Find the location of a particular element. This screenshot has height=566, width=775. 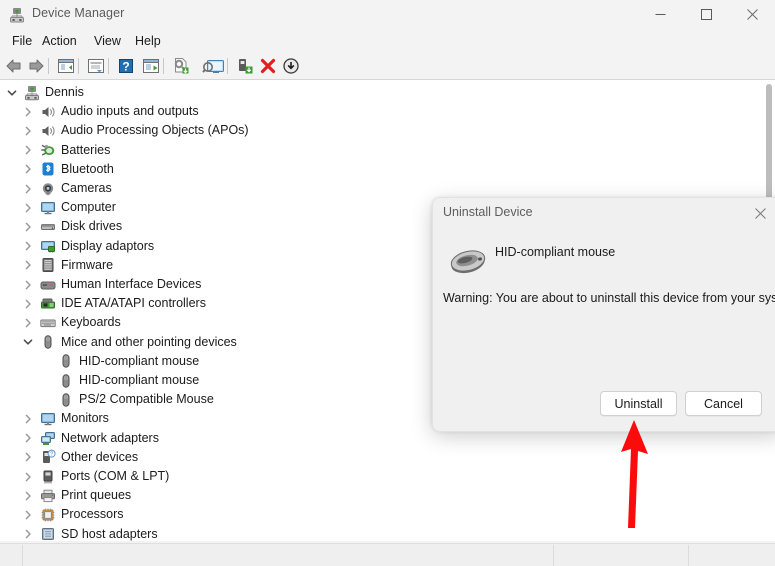

tree-item-bluetooth: Bluetooth is located at coordinates (380, 169).